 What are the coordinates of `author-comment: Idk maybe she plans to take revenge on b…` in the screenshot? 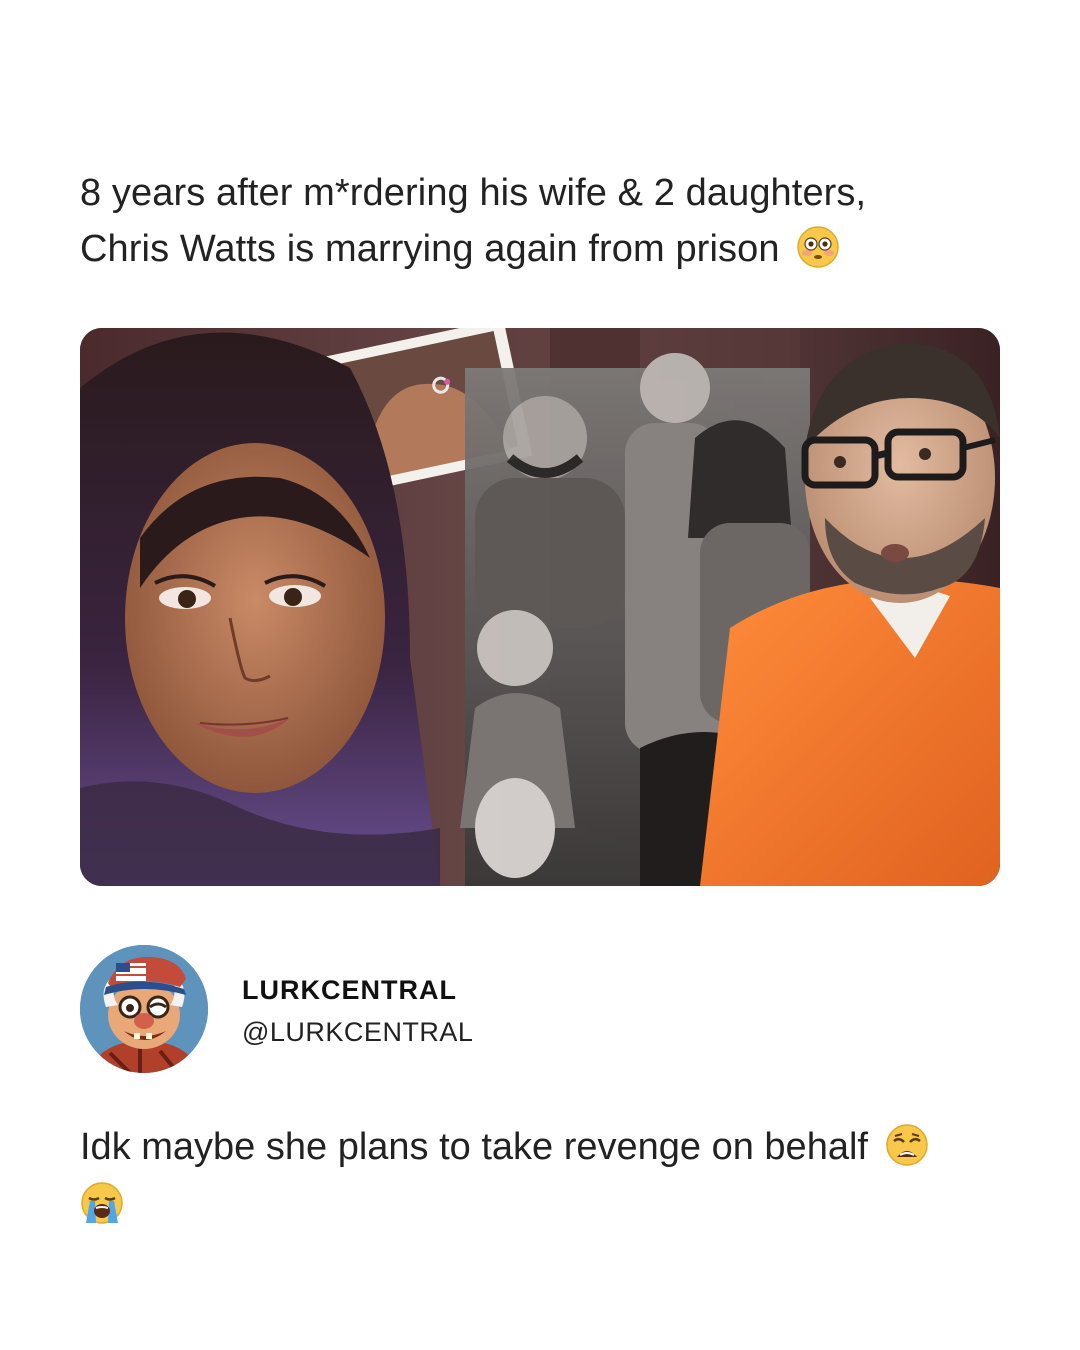 It's located at (540, 1176).